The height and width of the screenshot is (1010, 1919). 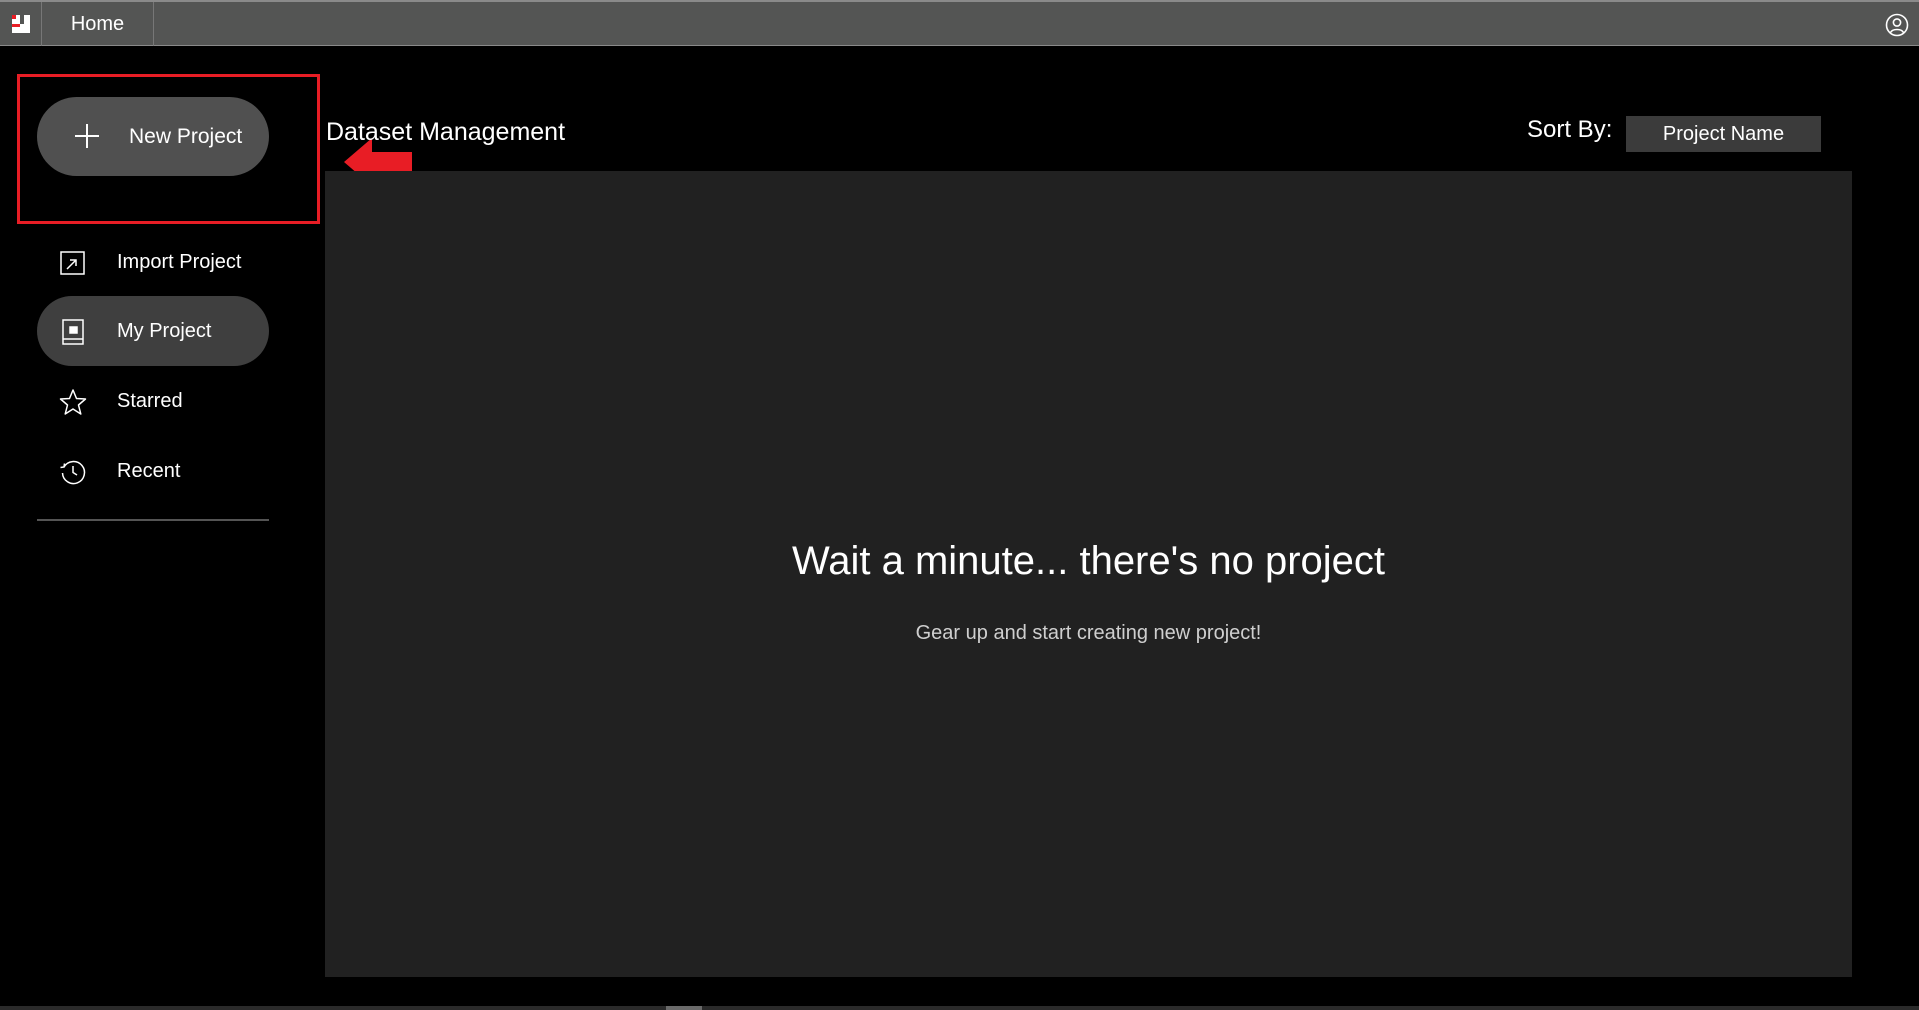 I want to click on sidebar-item-label: Recent, so click(x=149, y=471).